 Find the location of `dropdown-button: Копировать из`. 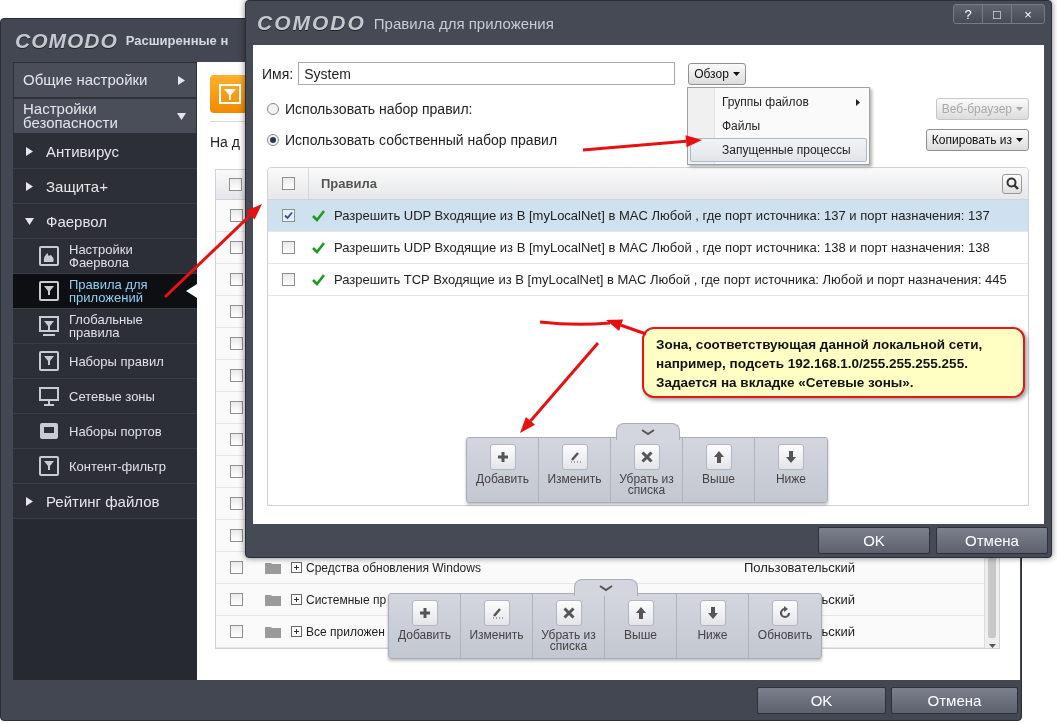

dropdown-button: Копировать из is located at coordinates (977, 140).